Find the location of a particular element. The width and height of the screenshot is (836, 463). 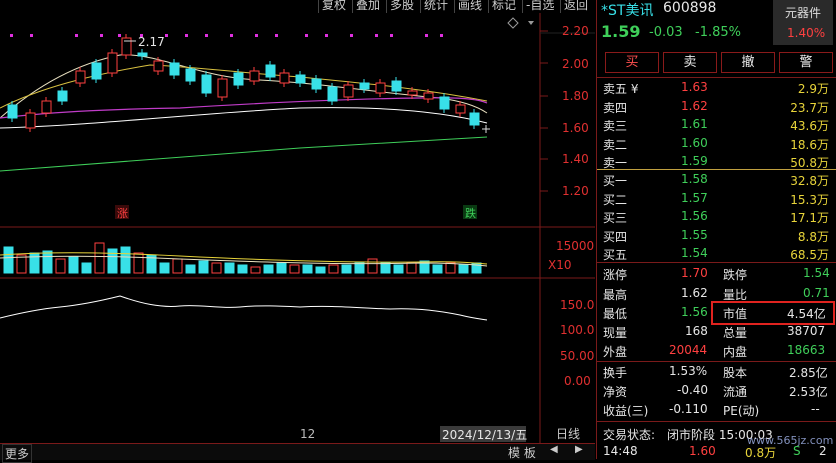

bid-label: 买四 is located at coordinates (615, 236).